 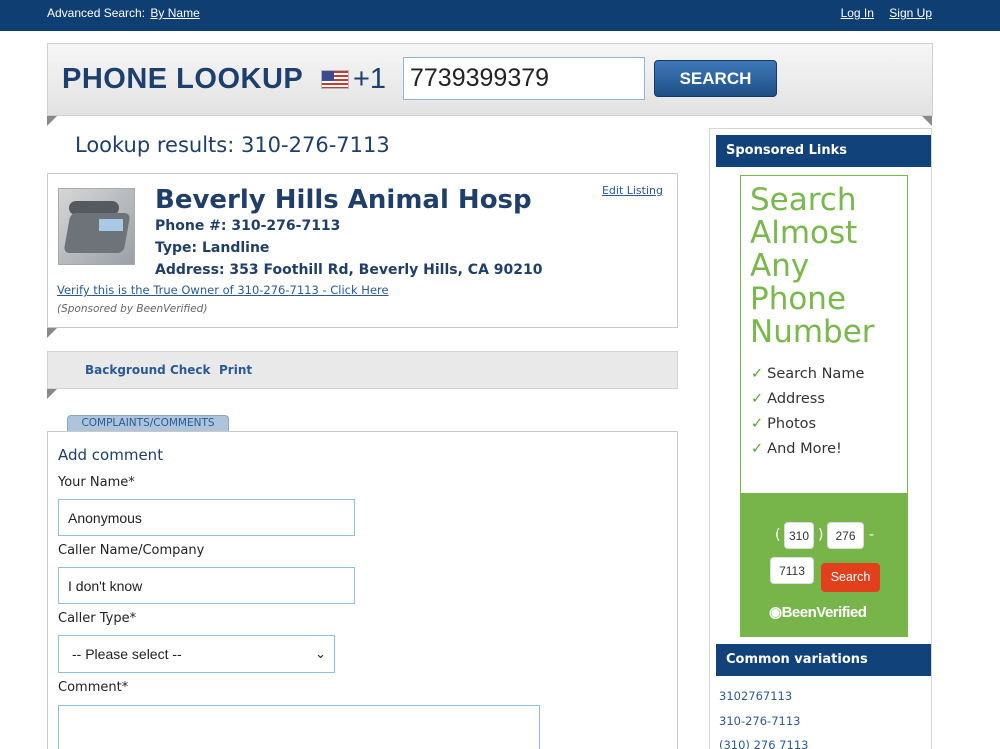 I want to click on advanced-search: Advanced Search: By Name, so click(x=123, y=13).